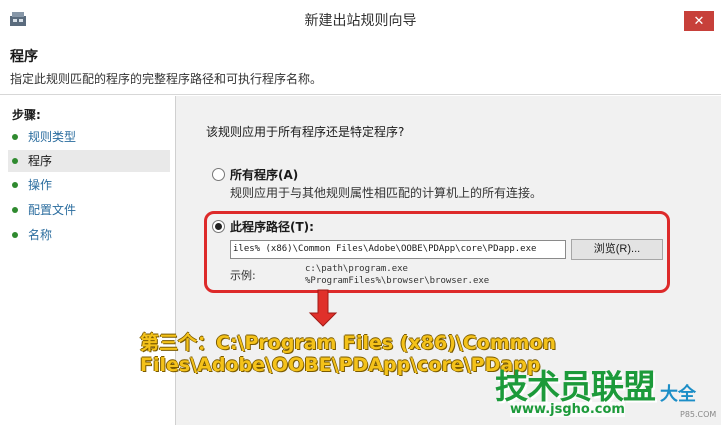  What do you see at coordinates (360, 66) in the screenshot?
I see `wizard-header: 程序 指定此规则匹配的程序的完整程序路径和可执行程序名称。` at bounding box center [360, 66].